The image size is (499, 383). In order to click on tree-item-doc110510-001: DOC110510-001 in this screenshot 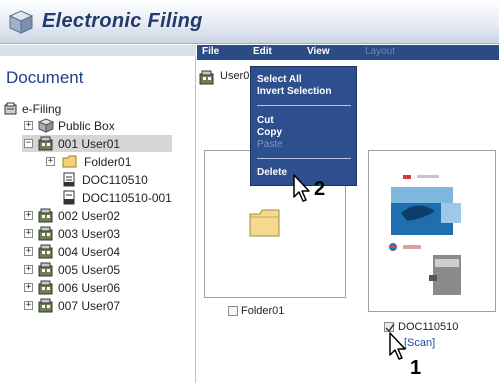, I will do `click(127, 198)`.